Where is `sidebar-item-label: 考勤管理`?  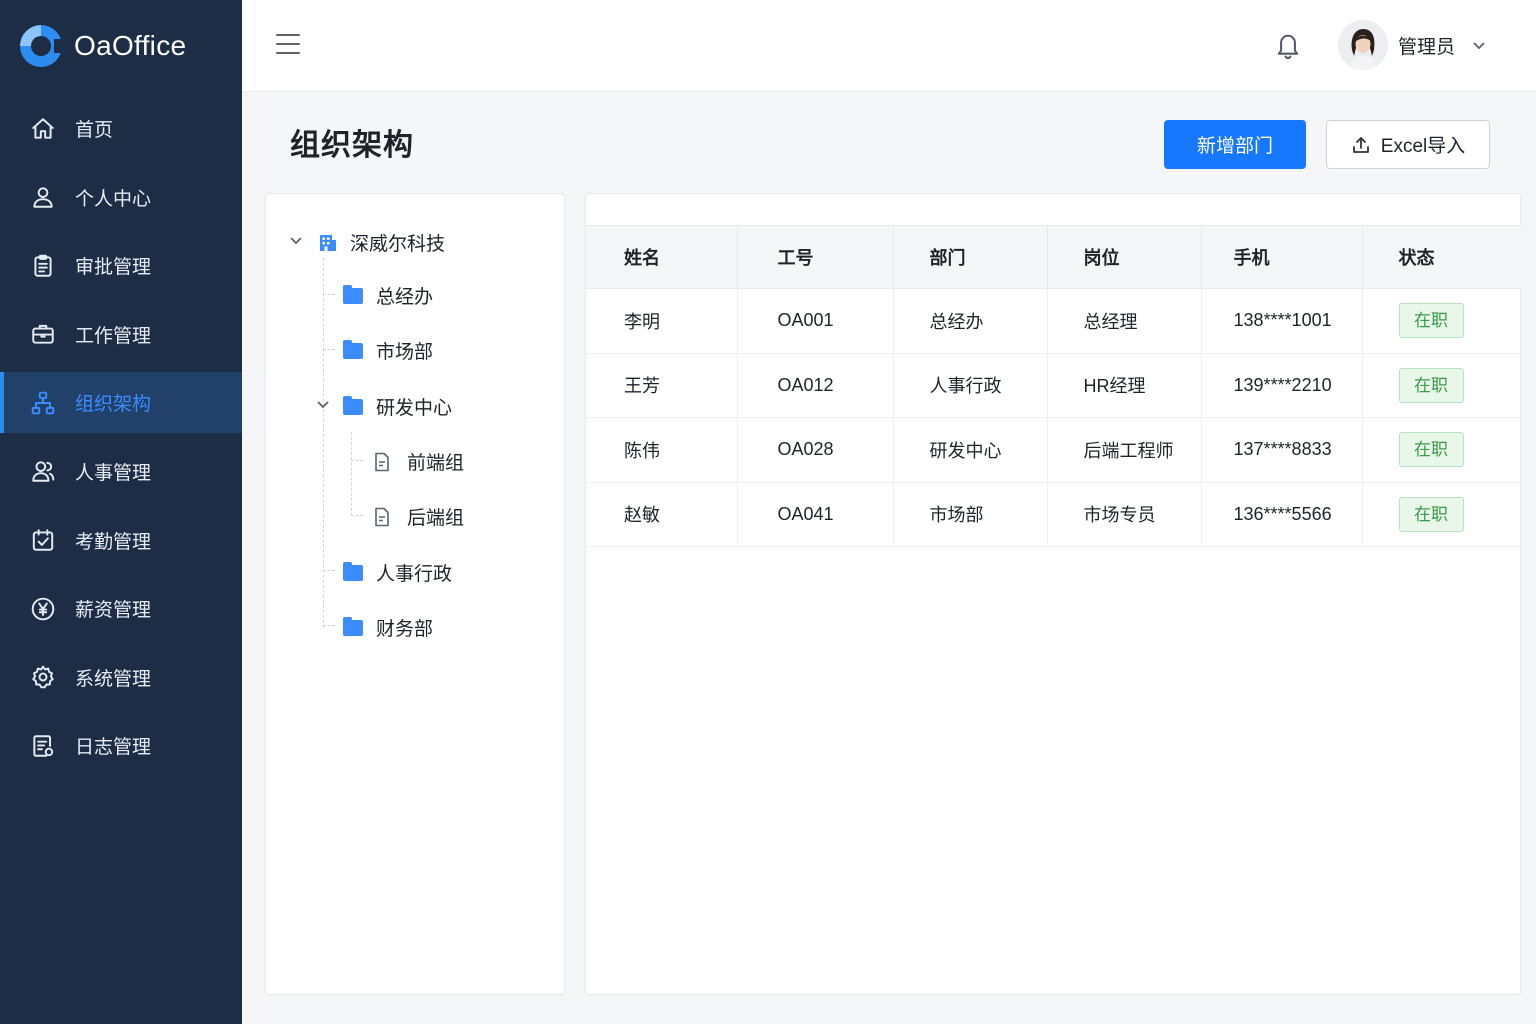 sidebar-item-label: 考勤管理 is located at coordinates (113, 542).